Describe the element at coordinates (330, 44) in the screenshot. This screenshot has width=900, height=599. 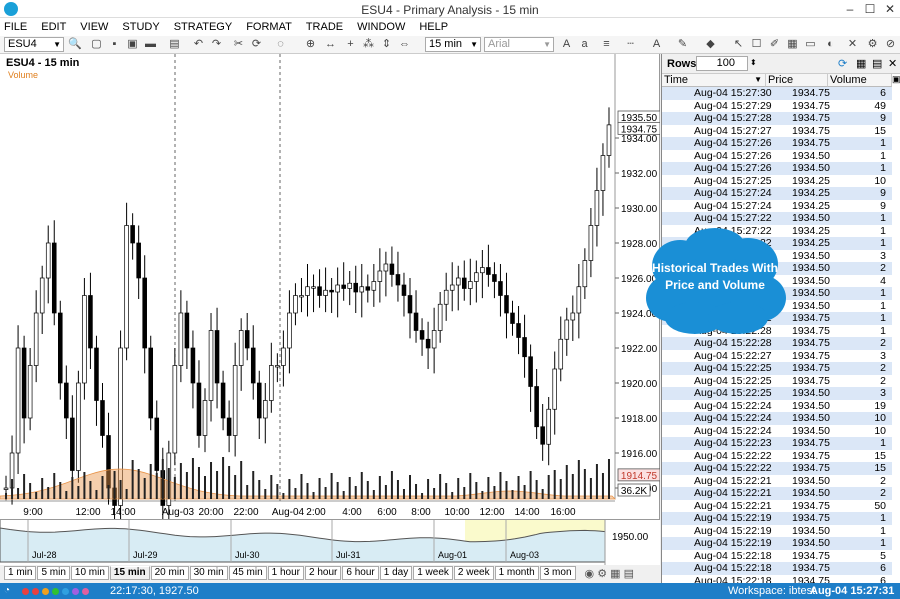
I see `pan-icon: ↔` at that location.